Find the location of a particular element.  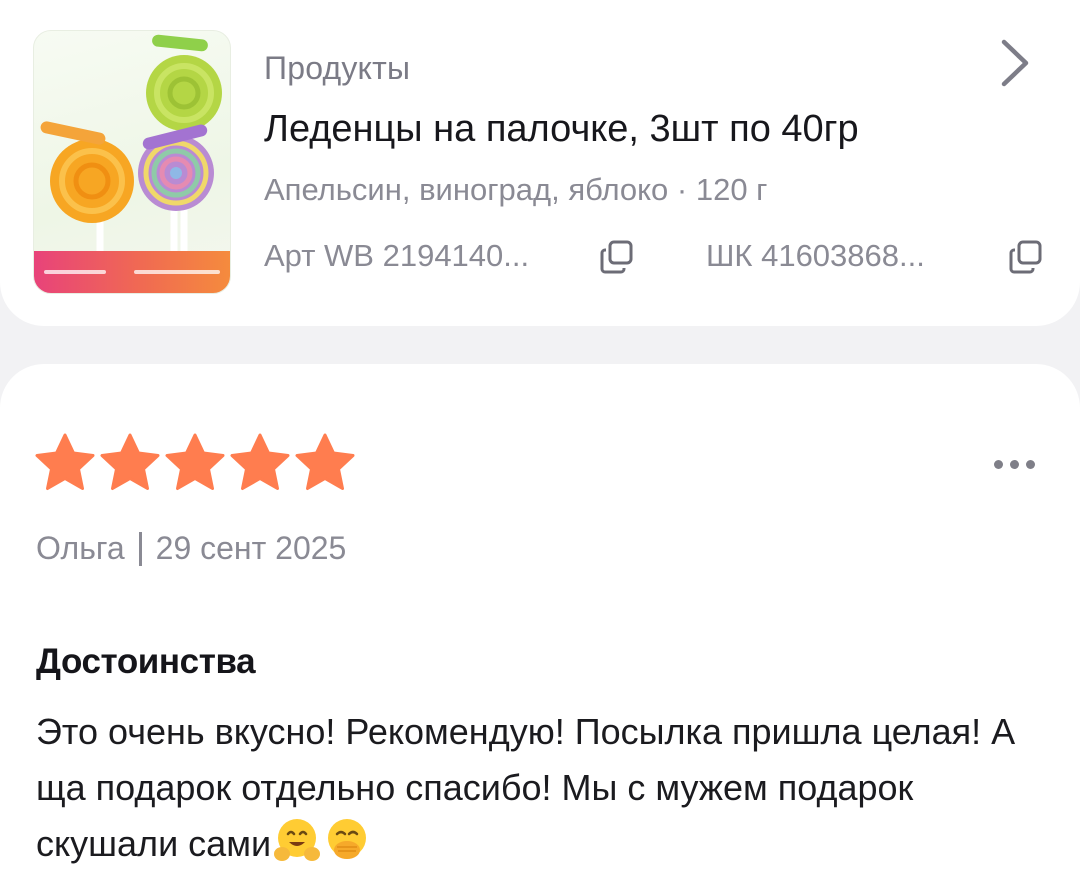

copy-article-button is located at coordinates (617, 257).